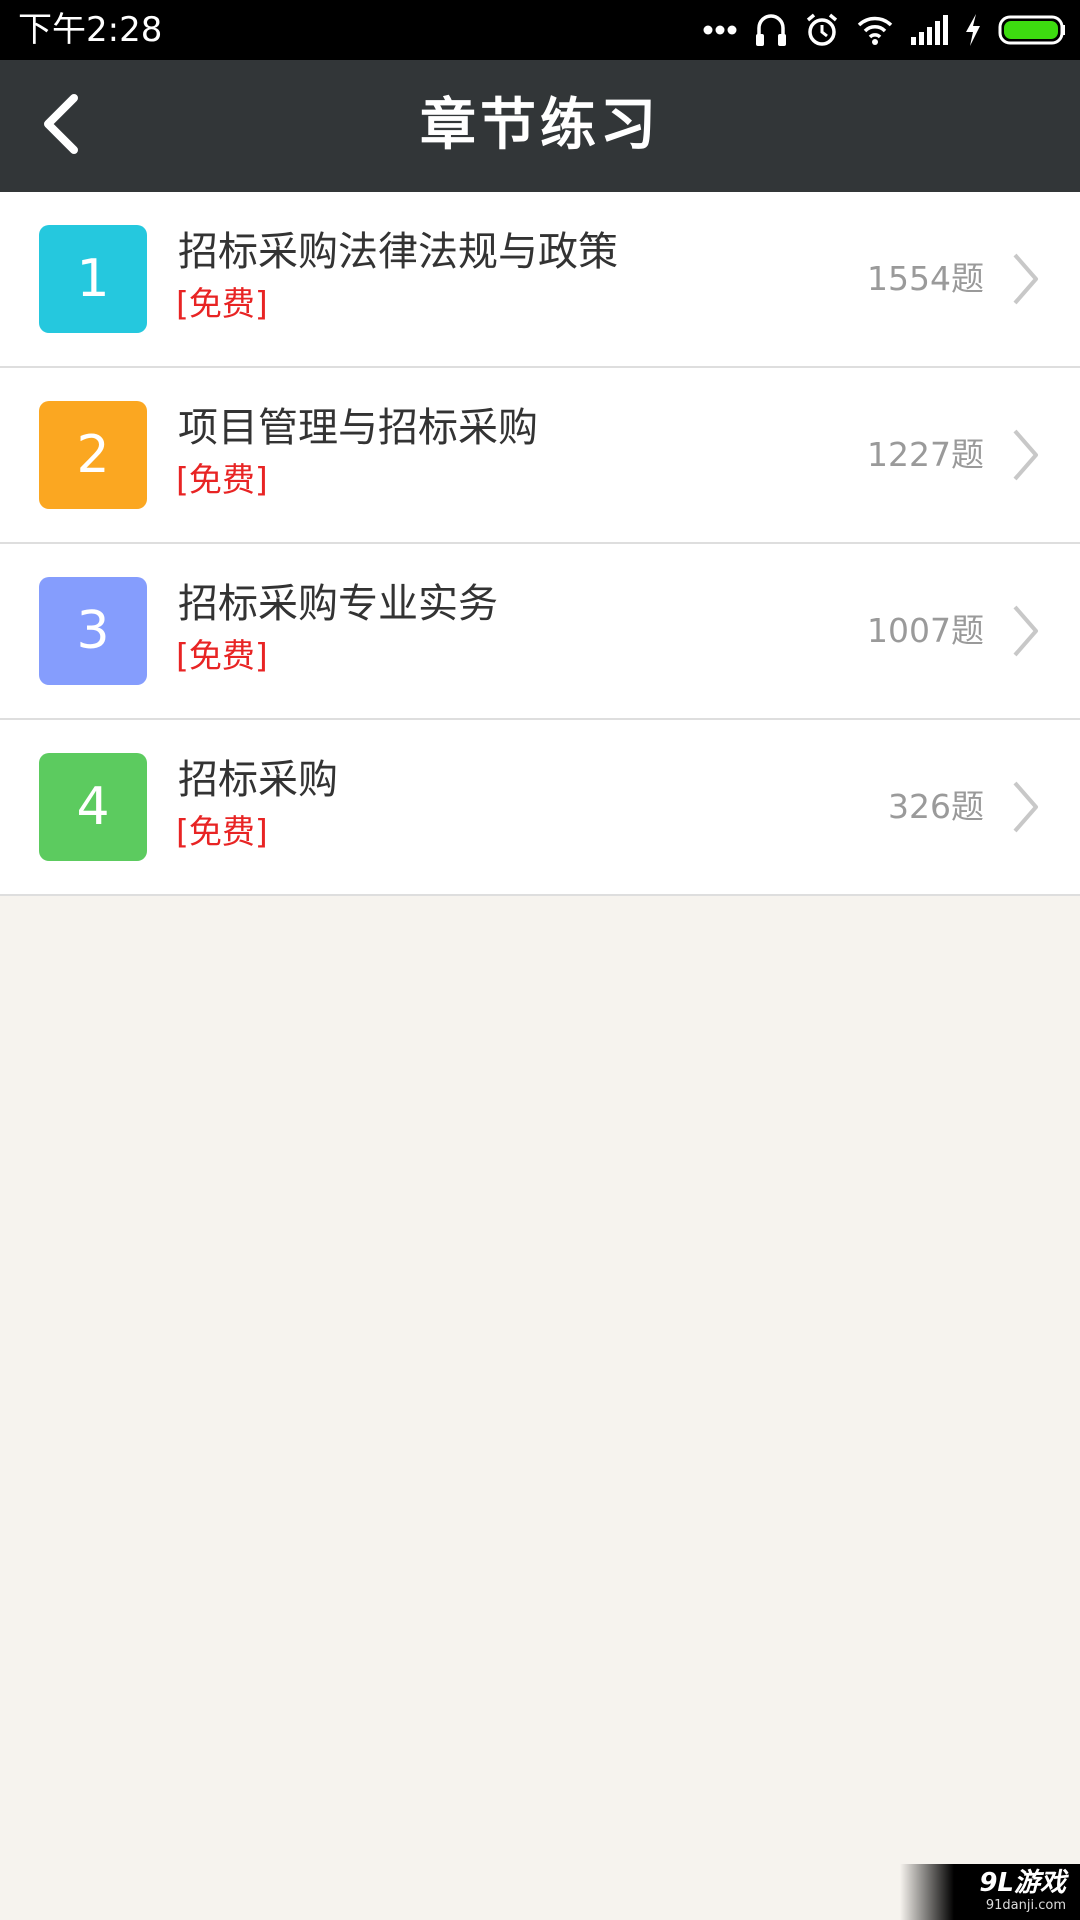  Describe the element at coordinates (93, 279) in the screenshot. I see `chapter-number-badge: 1` at that location.